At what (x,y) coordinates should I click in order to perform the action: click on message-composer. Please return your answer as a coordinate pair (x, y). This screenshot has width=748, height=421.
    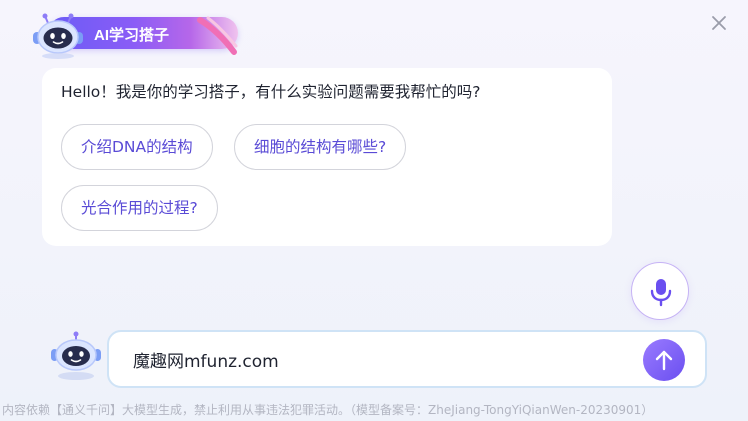
    Looking at the image, I should click on (407, 359).